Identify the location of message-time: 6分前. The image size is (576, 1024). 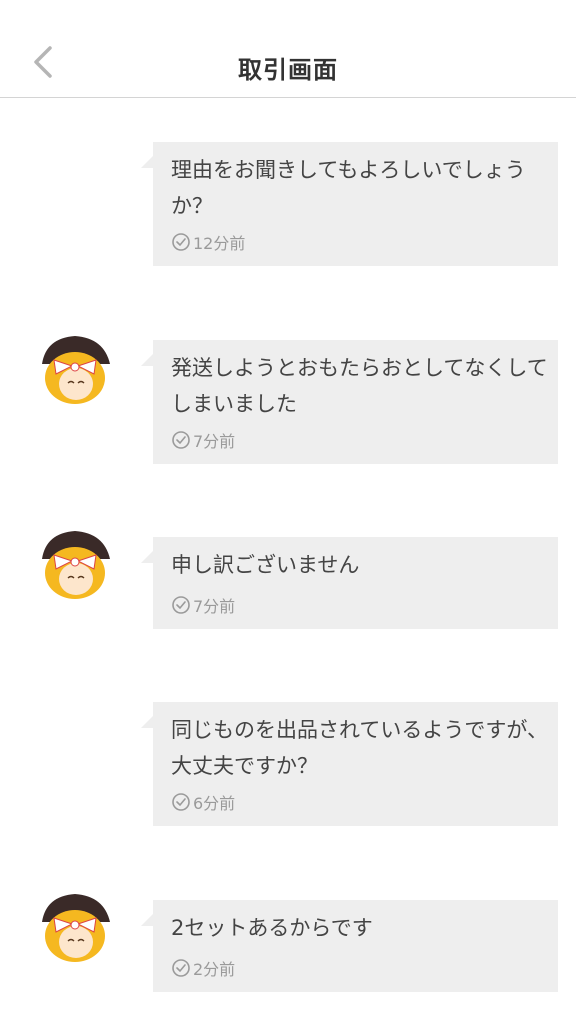
(203, 802).